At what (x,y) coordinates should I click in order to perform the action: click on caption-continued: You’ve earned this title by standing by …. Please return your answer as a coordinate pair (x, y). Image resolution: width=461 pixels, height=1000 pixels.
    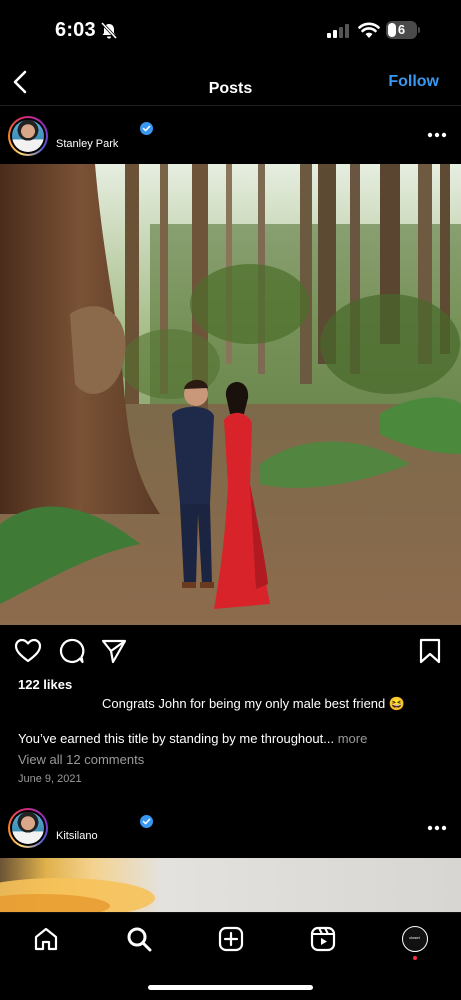
    Looking at the image, I should click on (192, 738).